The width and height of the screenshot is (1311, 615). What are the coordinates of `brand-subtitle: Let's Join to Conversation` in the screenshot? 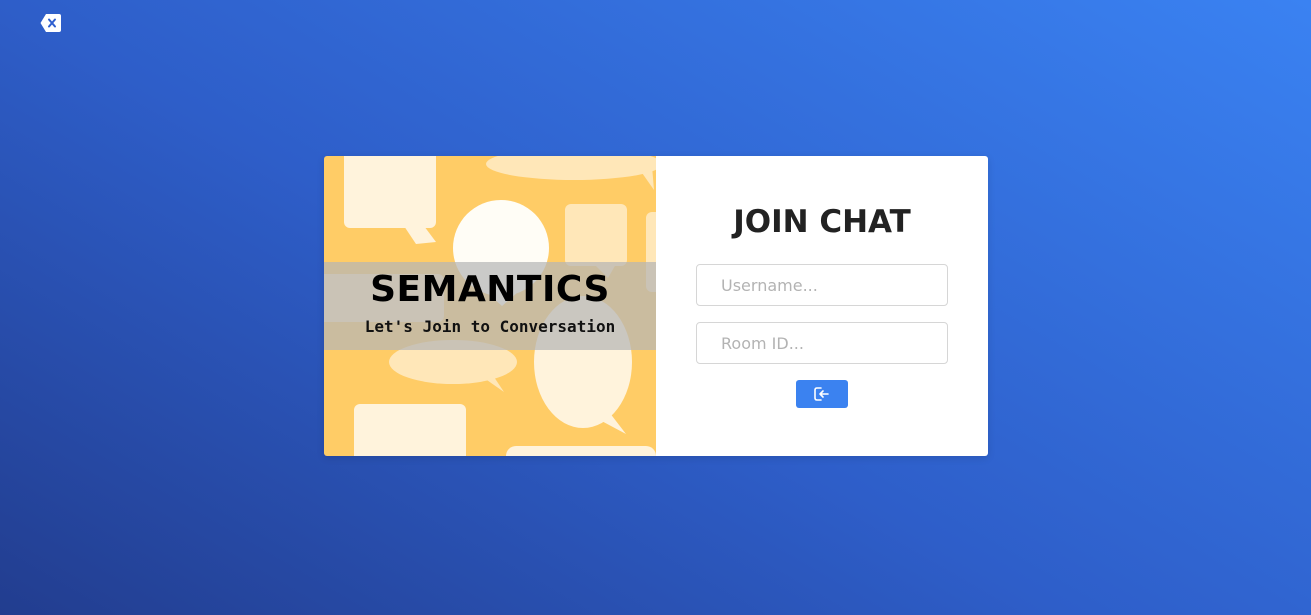 It's located at (490, 326).